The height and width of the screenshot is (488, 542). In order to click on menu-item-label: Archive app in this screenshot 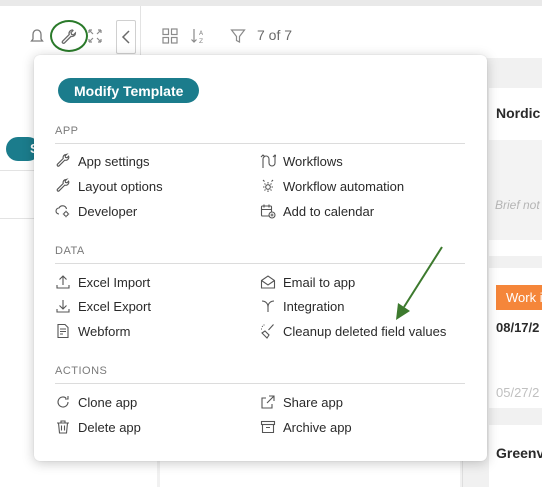, I will do `click(317, 427)`.